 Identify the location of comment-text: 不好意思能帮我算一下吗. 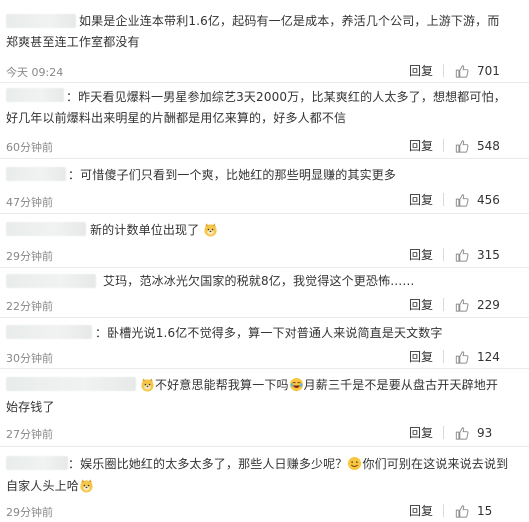
(222, 385).